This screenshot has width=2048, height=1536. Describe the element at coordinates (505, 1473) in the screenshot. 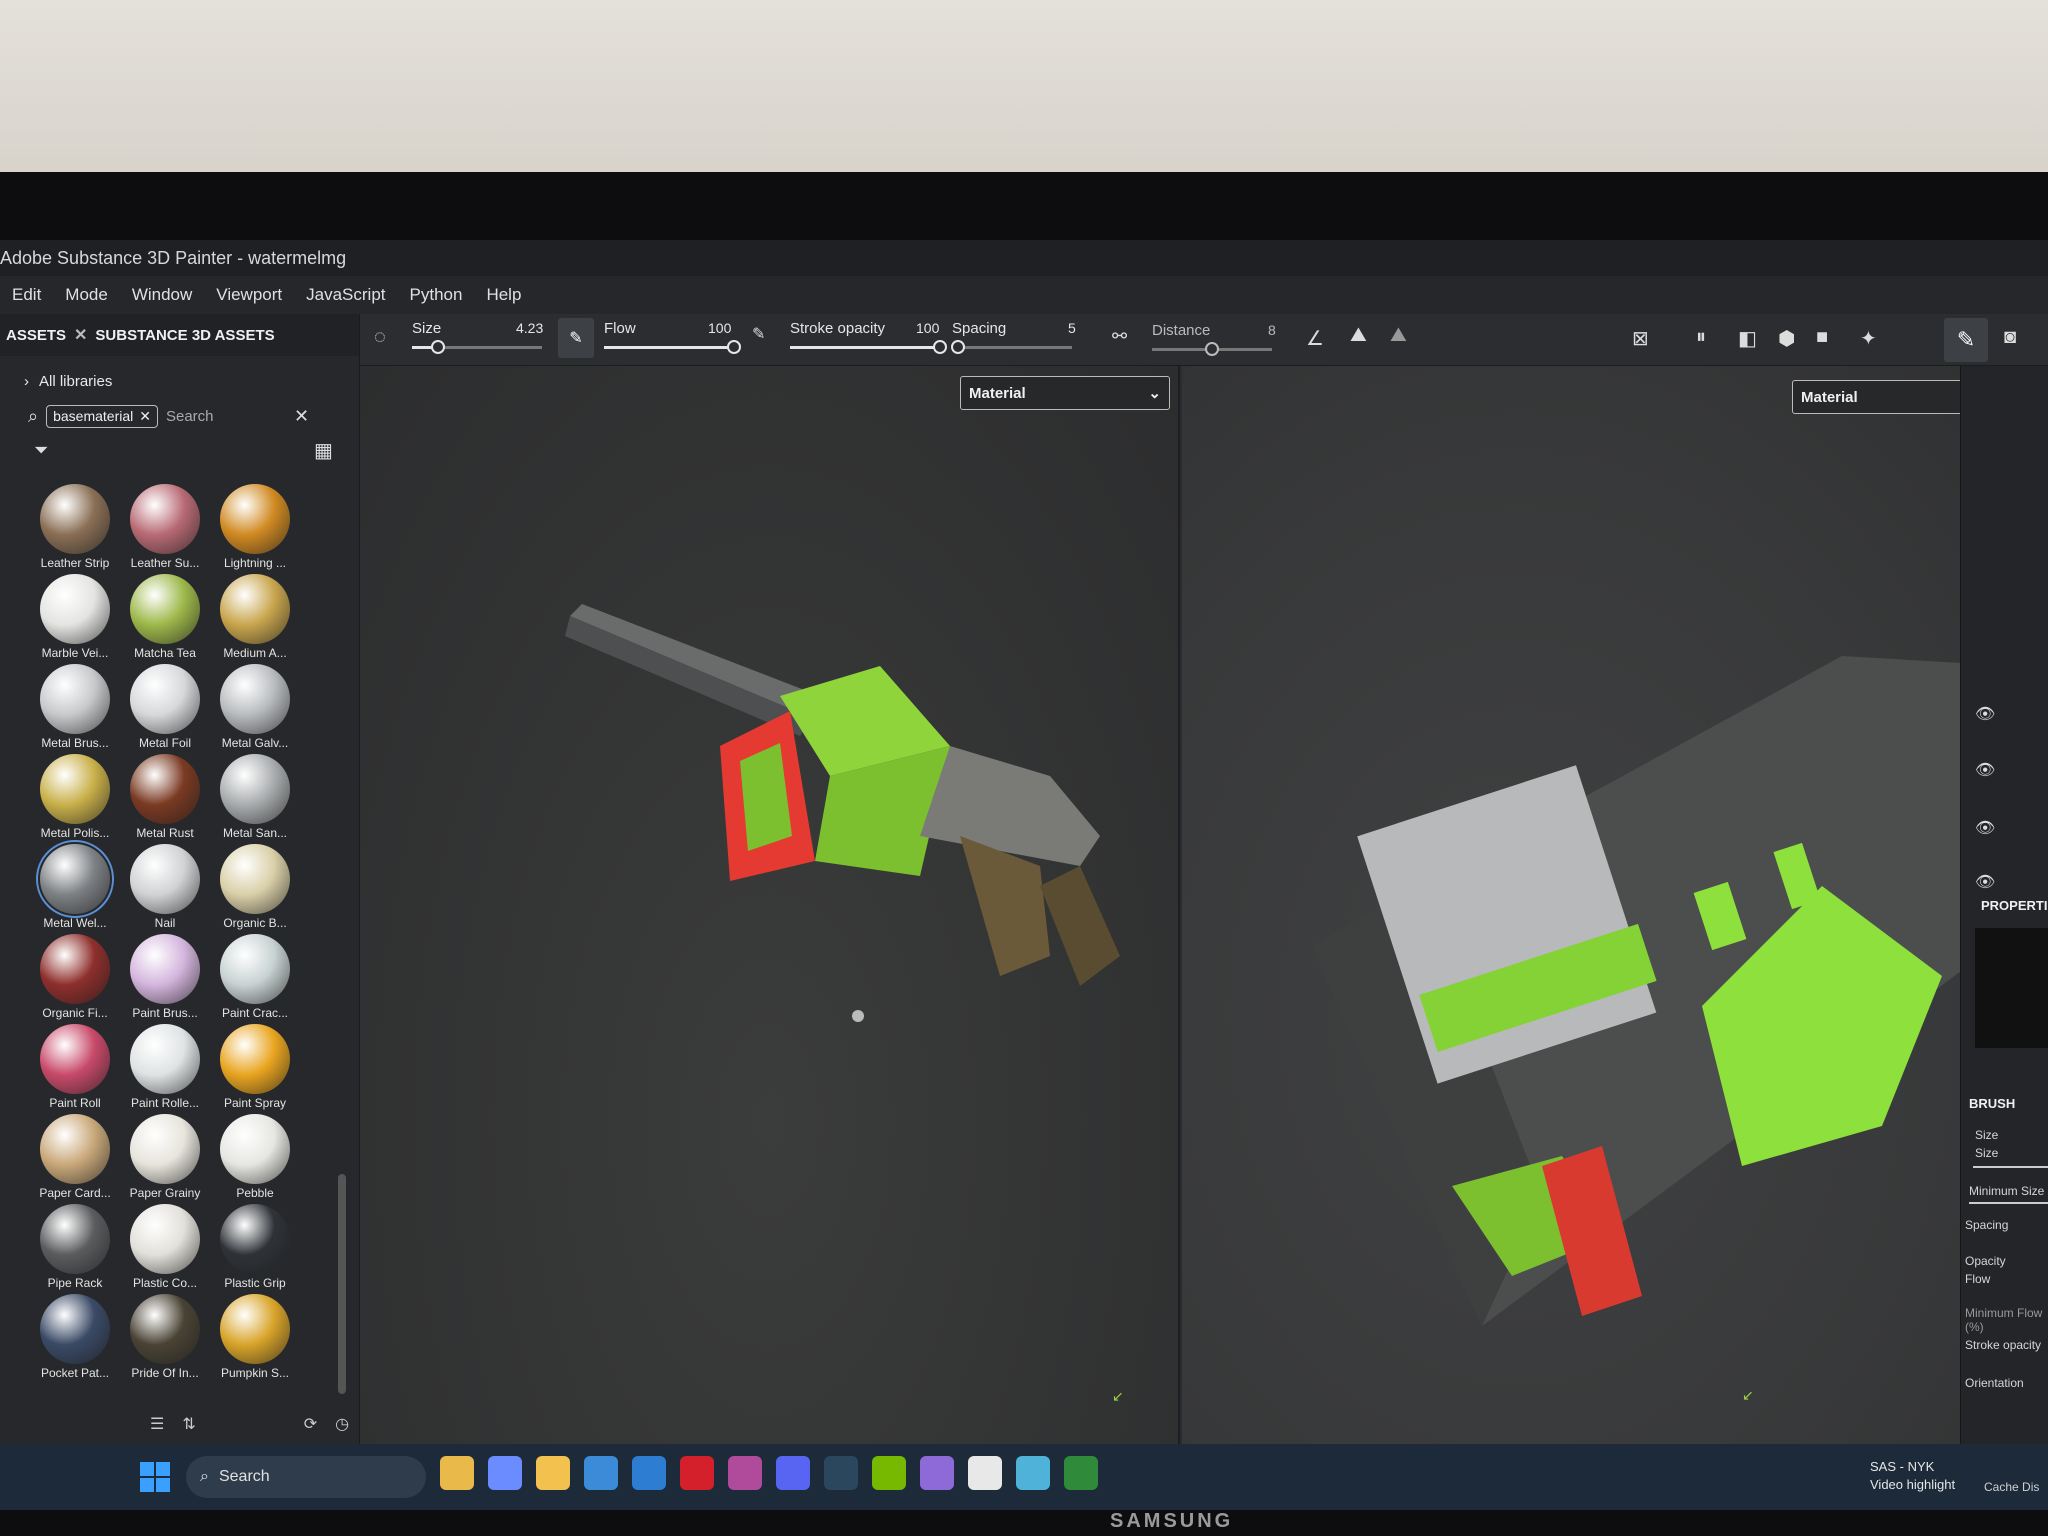

I see `copilot-icon` at that location.